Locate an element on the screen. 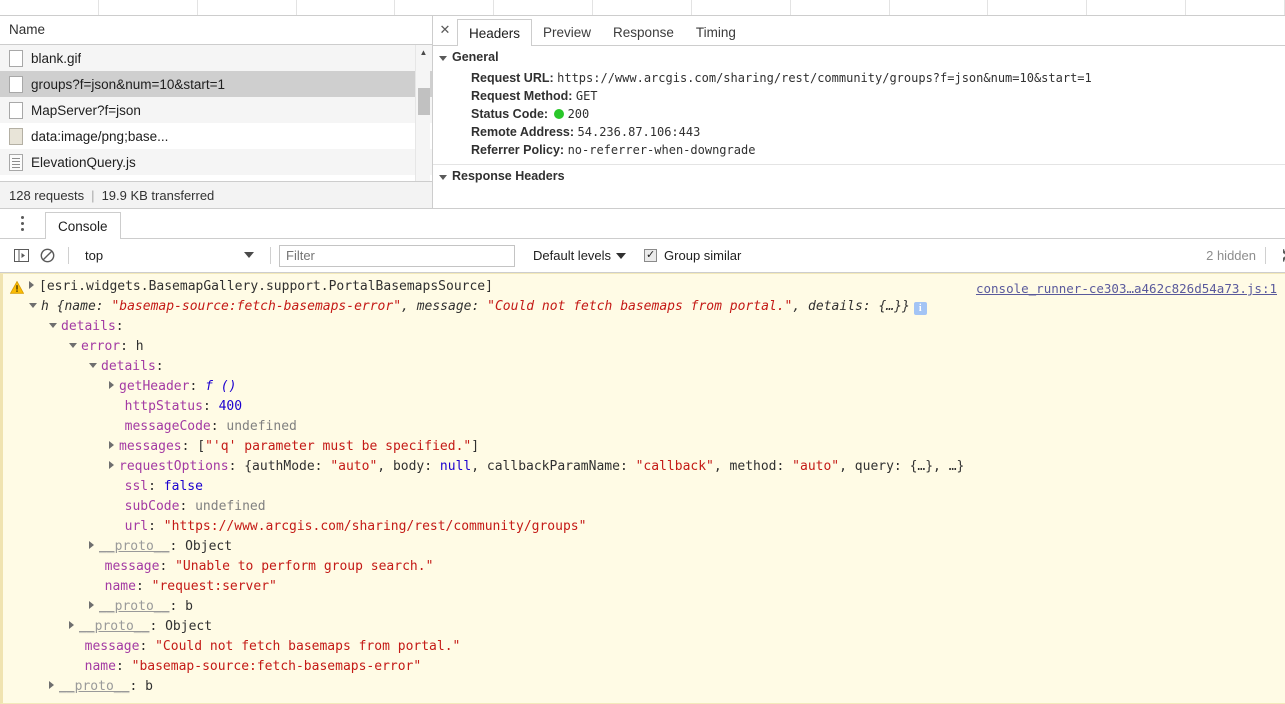  console-object-line: name: "request:server" is located at coordinates (644, 587).